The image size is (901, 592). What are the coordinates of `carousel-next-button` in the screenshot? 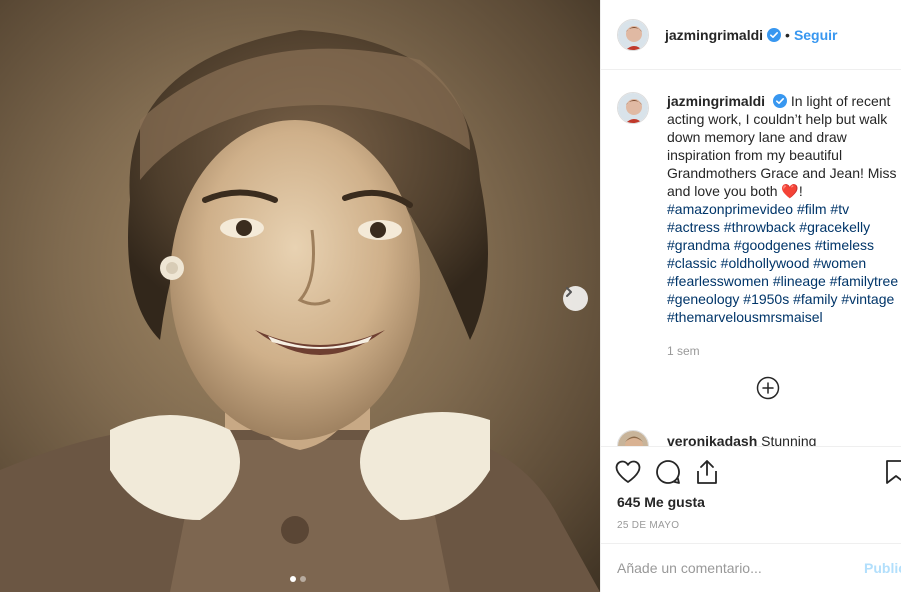 It's located at (575, 298).